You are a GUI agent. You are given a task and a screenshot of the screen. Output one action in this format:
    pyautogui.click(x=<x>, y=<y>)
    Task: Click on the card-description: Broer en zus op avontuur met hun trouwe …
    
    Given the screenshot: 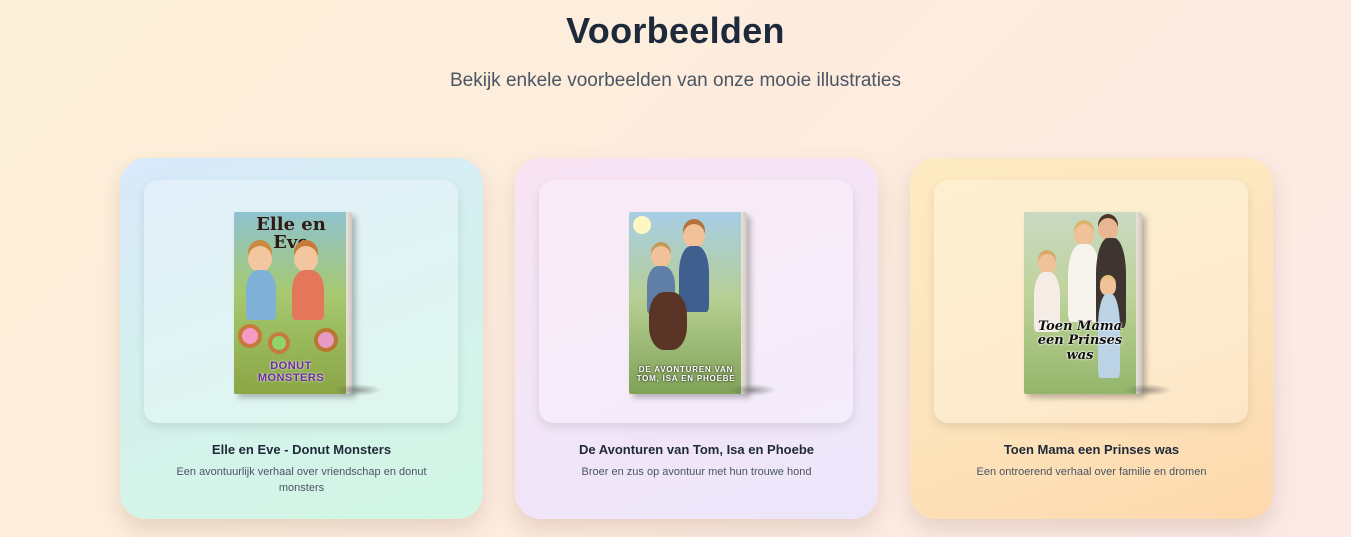 What is the action you would take?
    pyautogui.click(x=696, y=472)
    